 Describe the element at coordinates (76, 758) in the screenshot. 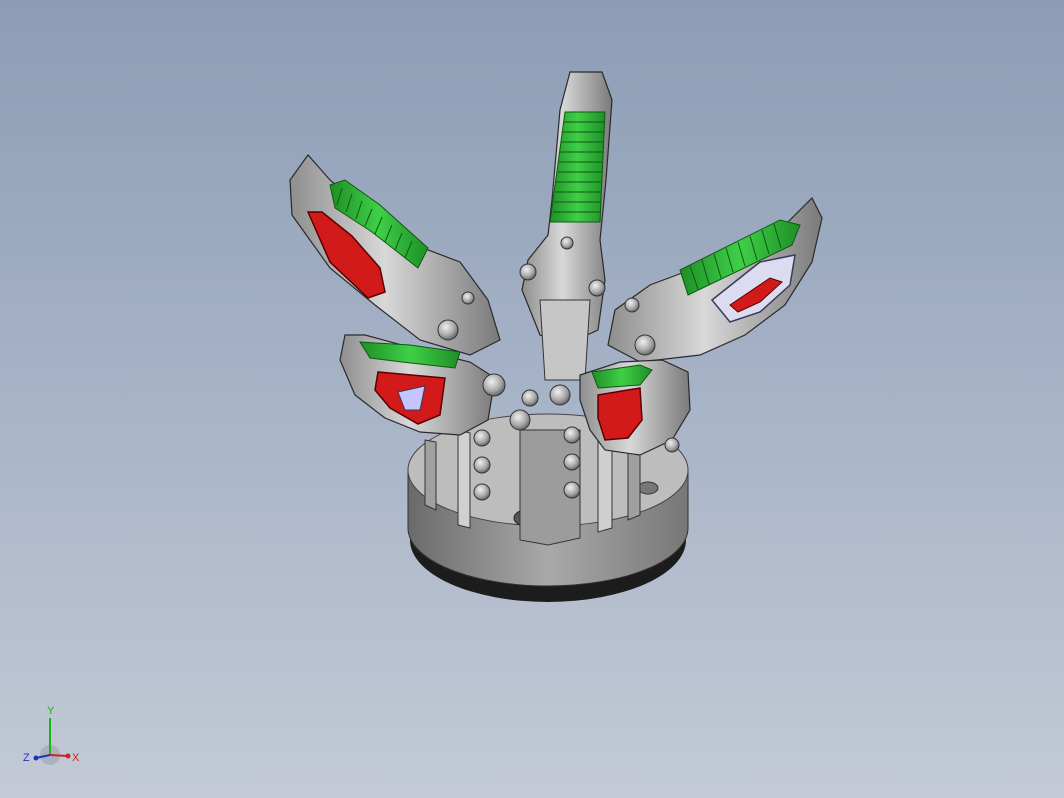

I see `x-axis-label: X` at that location.